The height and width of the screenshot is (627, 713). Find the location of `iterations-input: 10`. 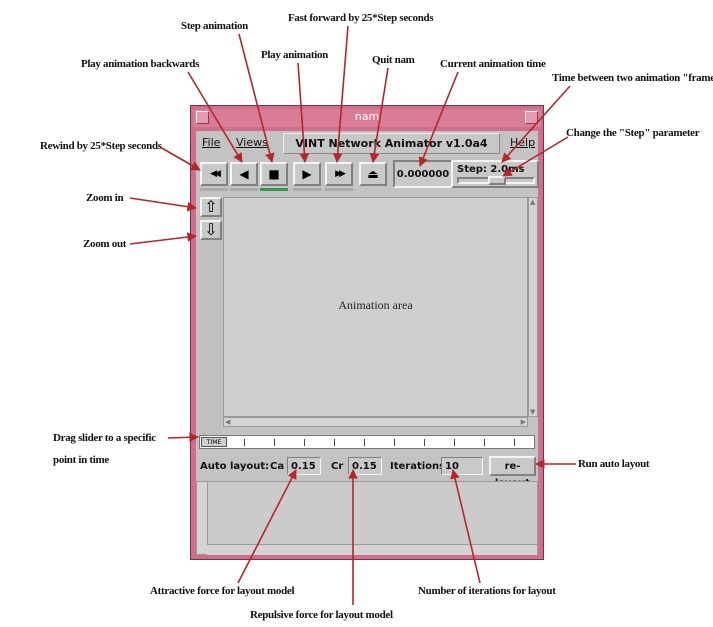

iterations-input: 10 is located at coordinates (462, 466).